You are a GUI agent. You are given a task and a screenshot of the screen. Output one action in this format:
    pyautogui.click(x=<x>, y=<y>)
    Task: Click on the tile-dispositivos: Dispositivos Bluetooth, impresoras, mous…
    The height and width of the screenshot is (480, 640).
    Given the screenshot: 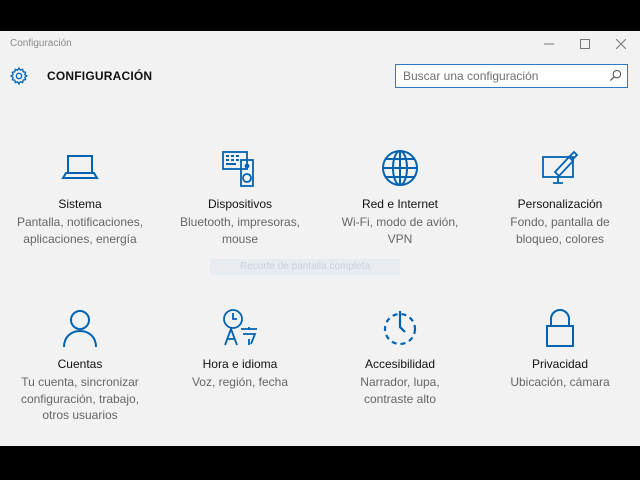 What is the action you would take?
    pyautogui.click(x=240, y=197)
    